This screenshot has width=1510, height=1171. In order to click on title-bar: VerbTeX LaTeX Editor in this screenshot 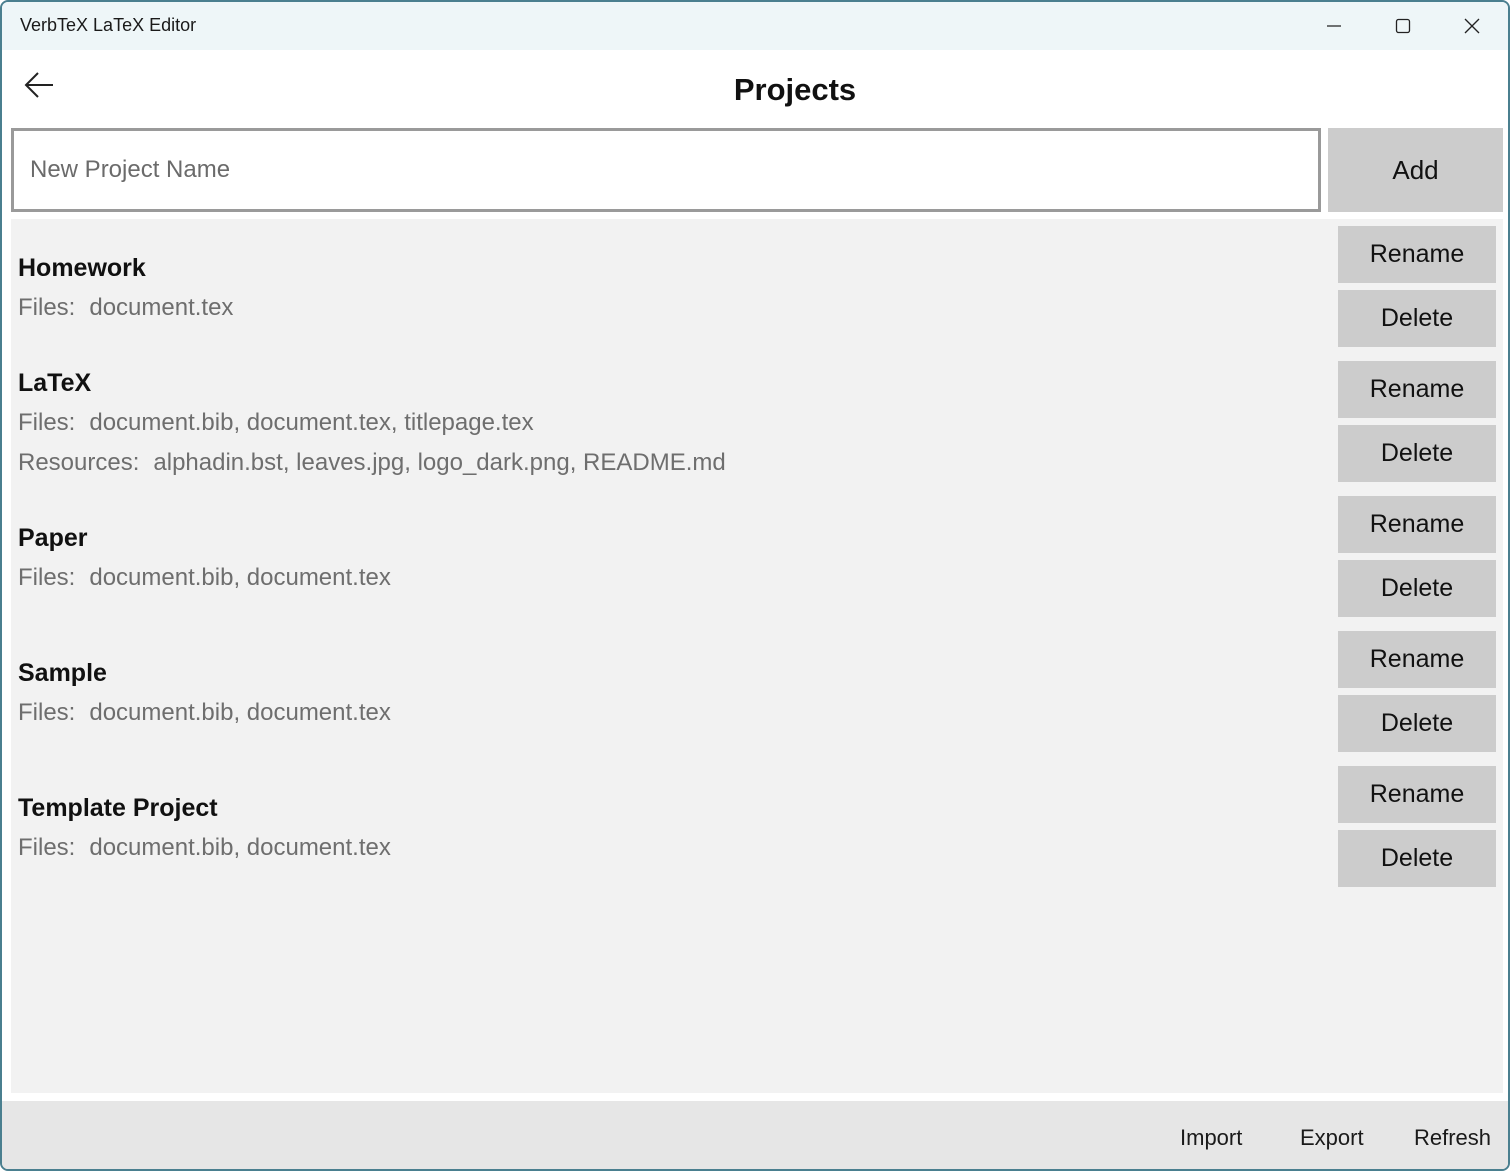, I will do `click(755, 26)`.